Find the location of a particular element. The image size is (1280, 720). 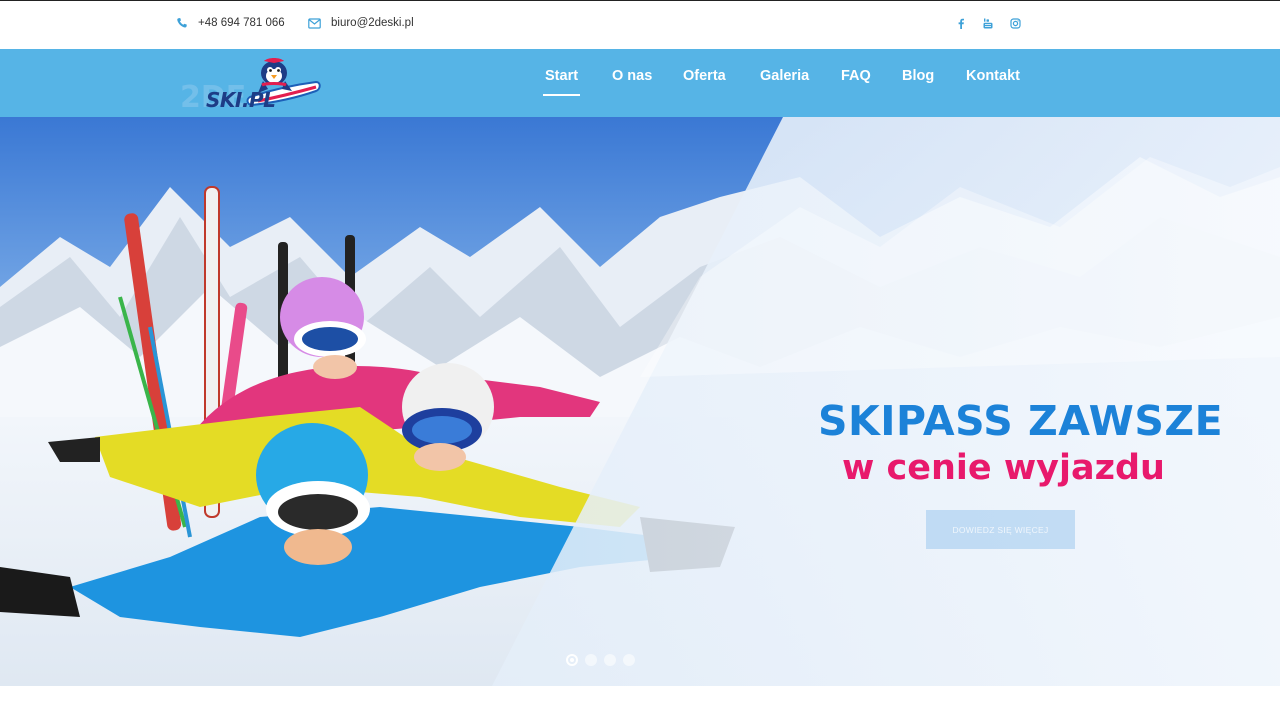

youtube-icon is located at coordinates (988, 23).